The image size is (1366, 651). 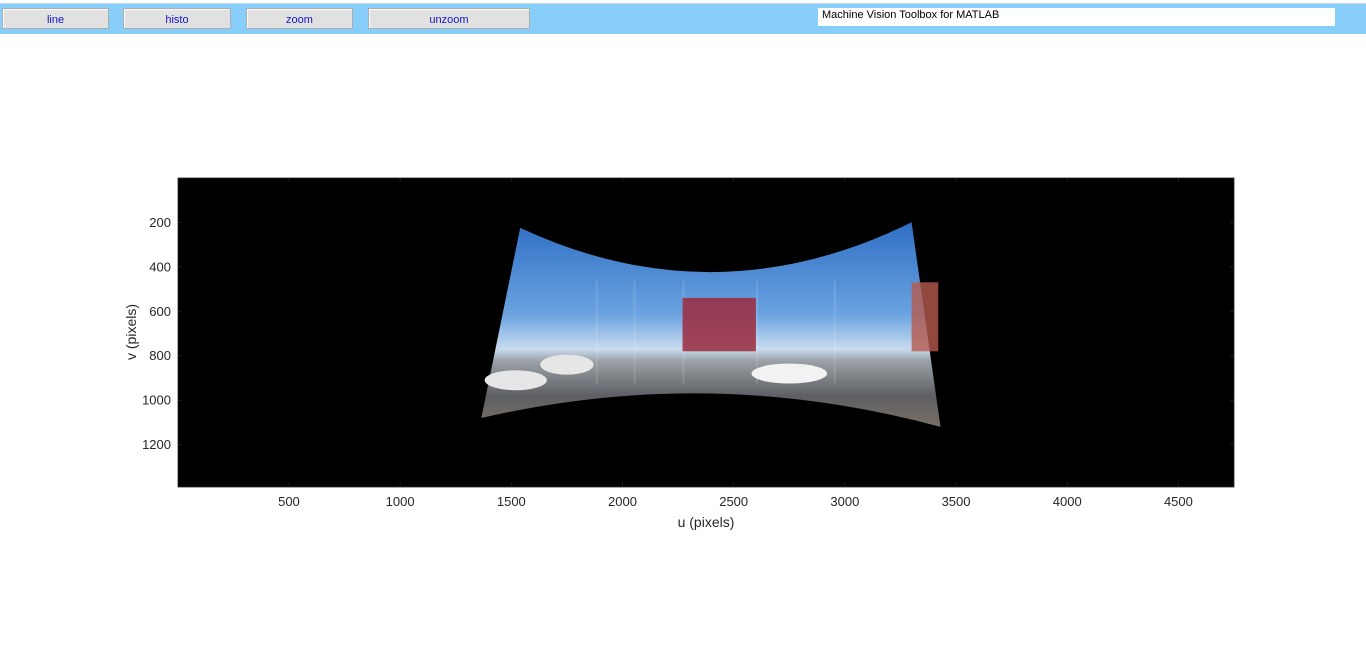 I want to click on y-tick-label: 200, so click(x=160, y=222).